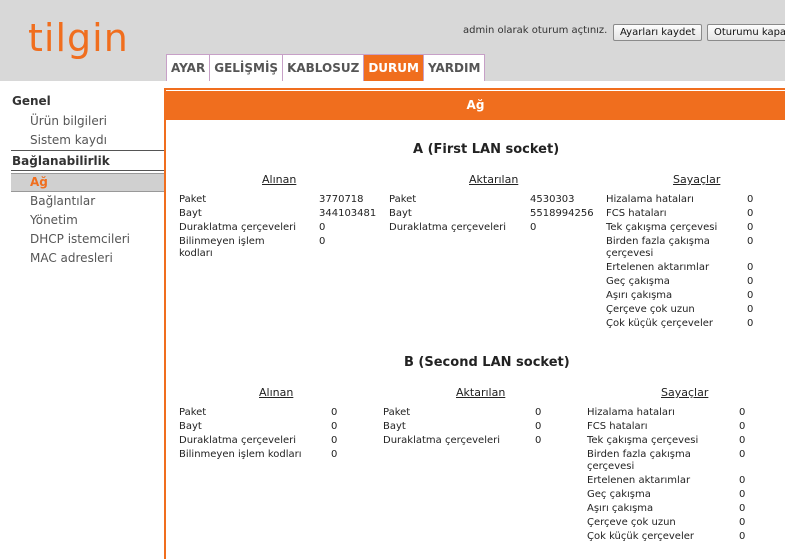  I want to click on sidebar-item-management: Yönetim, so click(82, 220).